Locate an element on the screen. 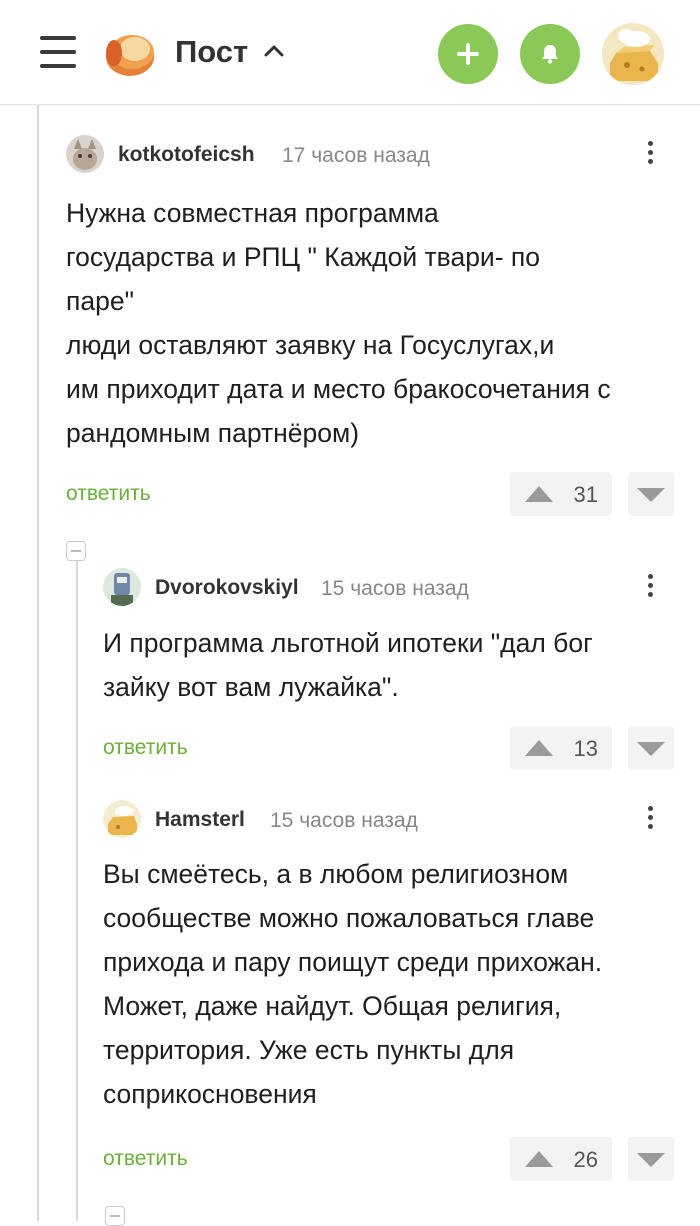 The width and height of the screenshot is (700, 1226). comment-text-line: Может, даже найдут. Общая религия, is located at coordinates (332, 1006).